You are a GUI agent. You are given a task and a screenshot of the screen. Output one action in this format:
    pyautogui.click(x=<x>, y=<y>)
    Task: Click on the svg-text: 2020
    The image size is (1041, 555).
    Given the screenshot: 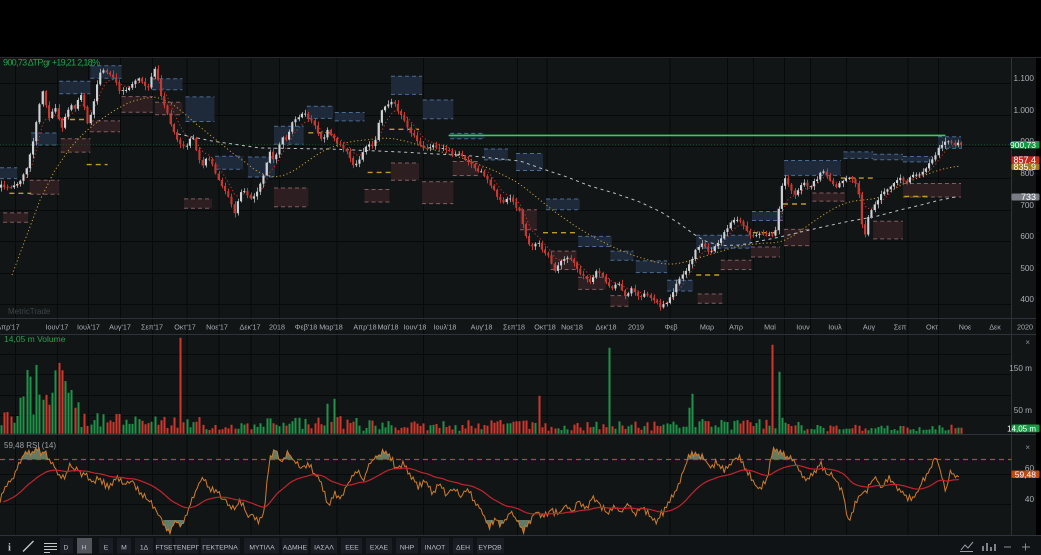 What is the action you would take?
    pyautogui.click(x=1025, y=327)
    